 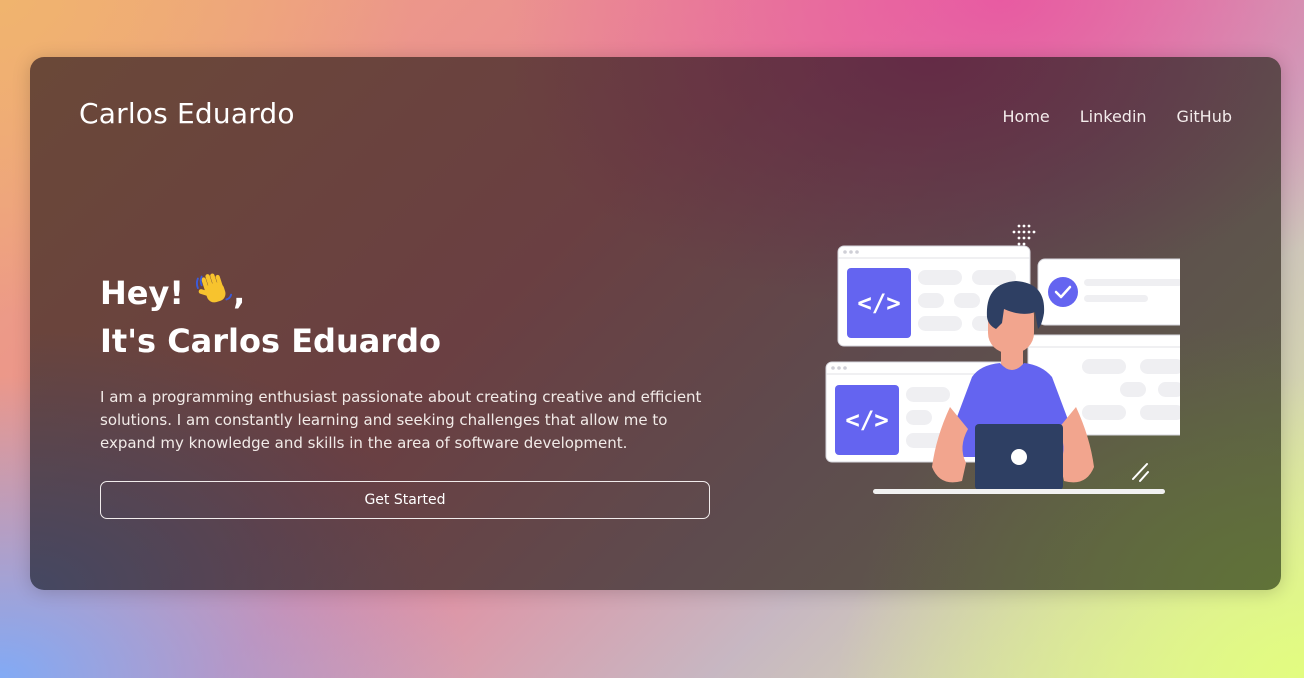 What do you see at coordinates (1108, 292) in the screenshot?
I see `task-card` at bounding box center [1108, 292].